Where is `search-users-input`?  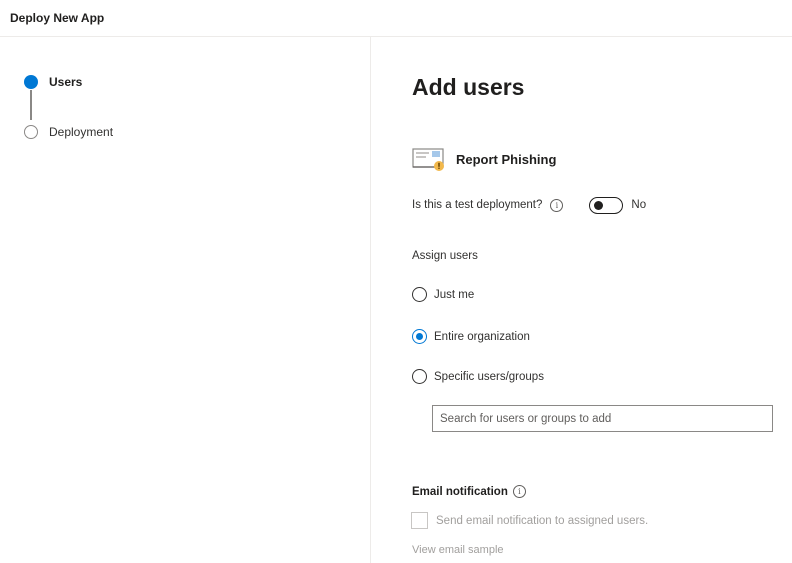
search-users-input is located at coordinates (602, 418).